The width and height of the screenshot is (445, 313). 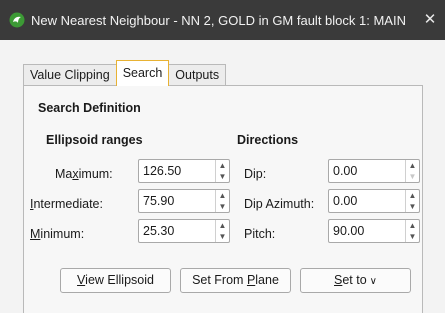 I want to click on intermediate-input, so click(x=177, y=201).